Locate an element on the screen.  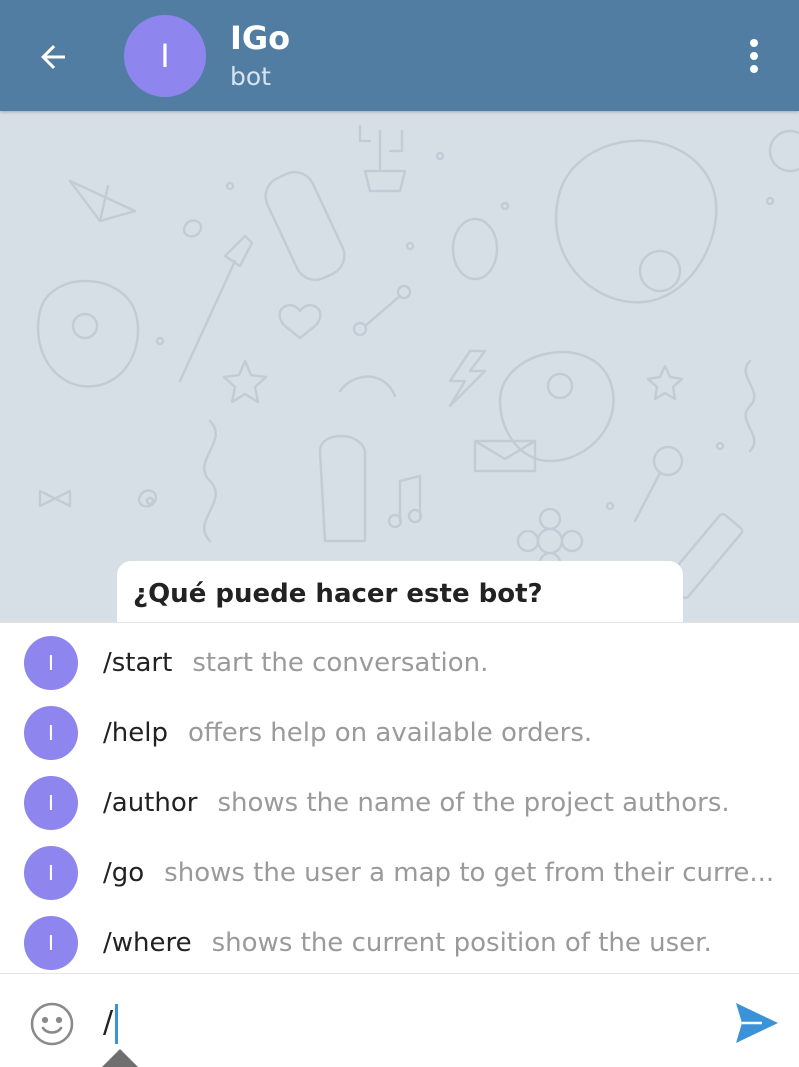
command-description: shows the current position of the user. is located at coordinates (461, 943).